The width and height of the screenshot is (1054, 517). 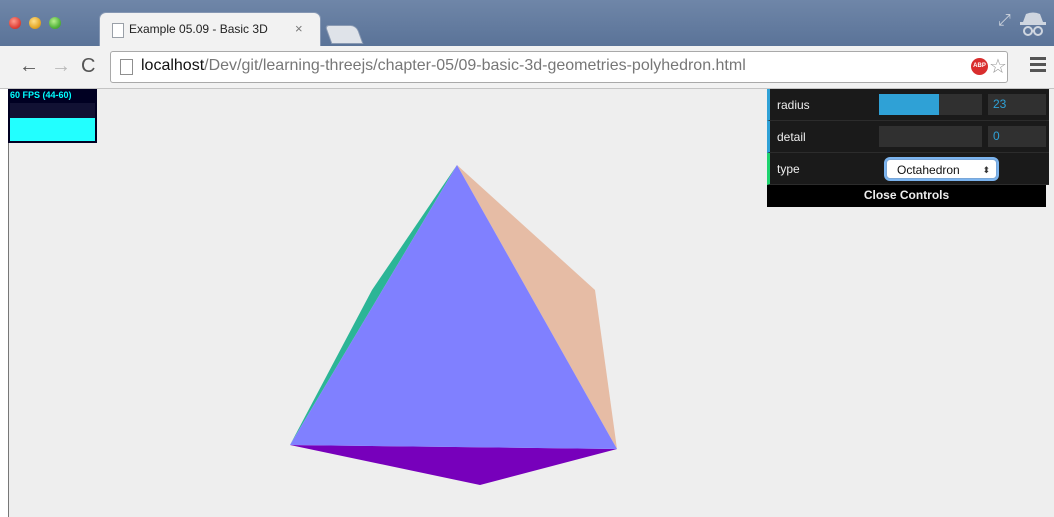 What do you see at coordinates (791, 137) in the screenshot?
I see `detail-label: detail` at bounding box center [791, 137].